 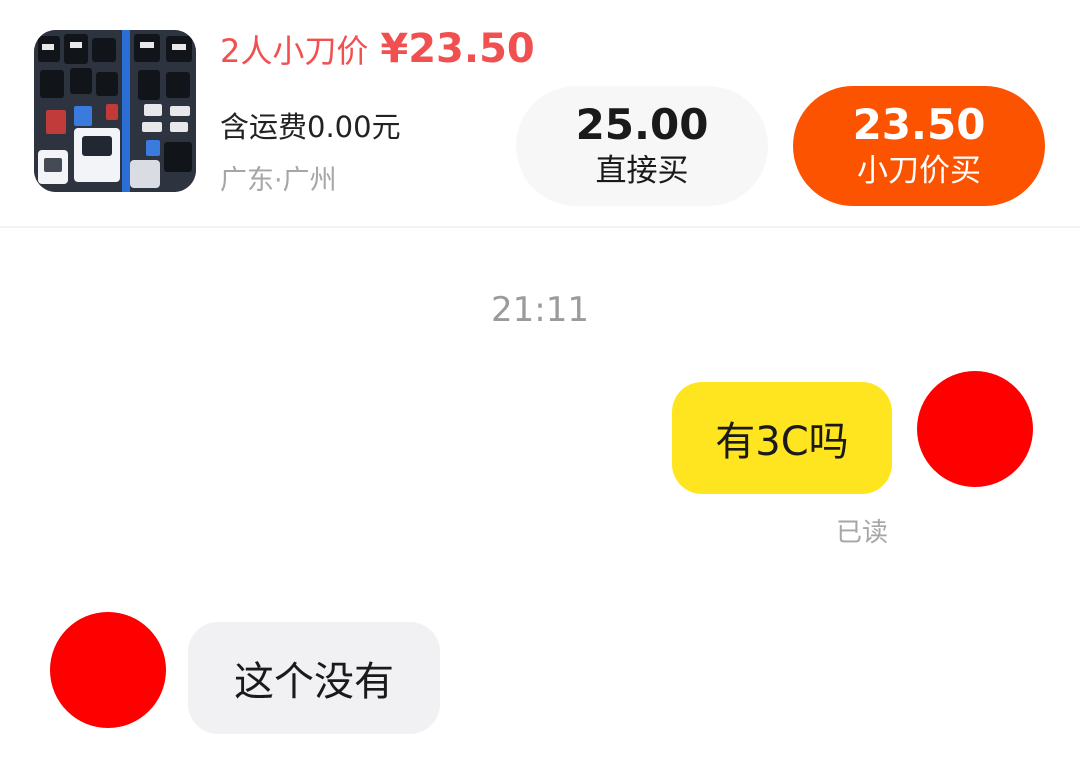 What do you see at coordinates (642, 171) in the screenshot?
I see `direct-label: 直接买` at bounding box center [642, 171].